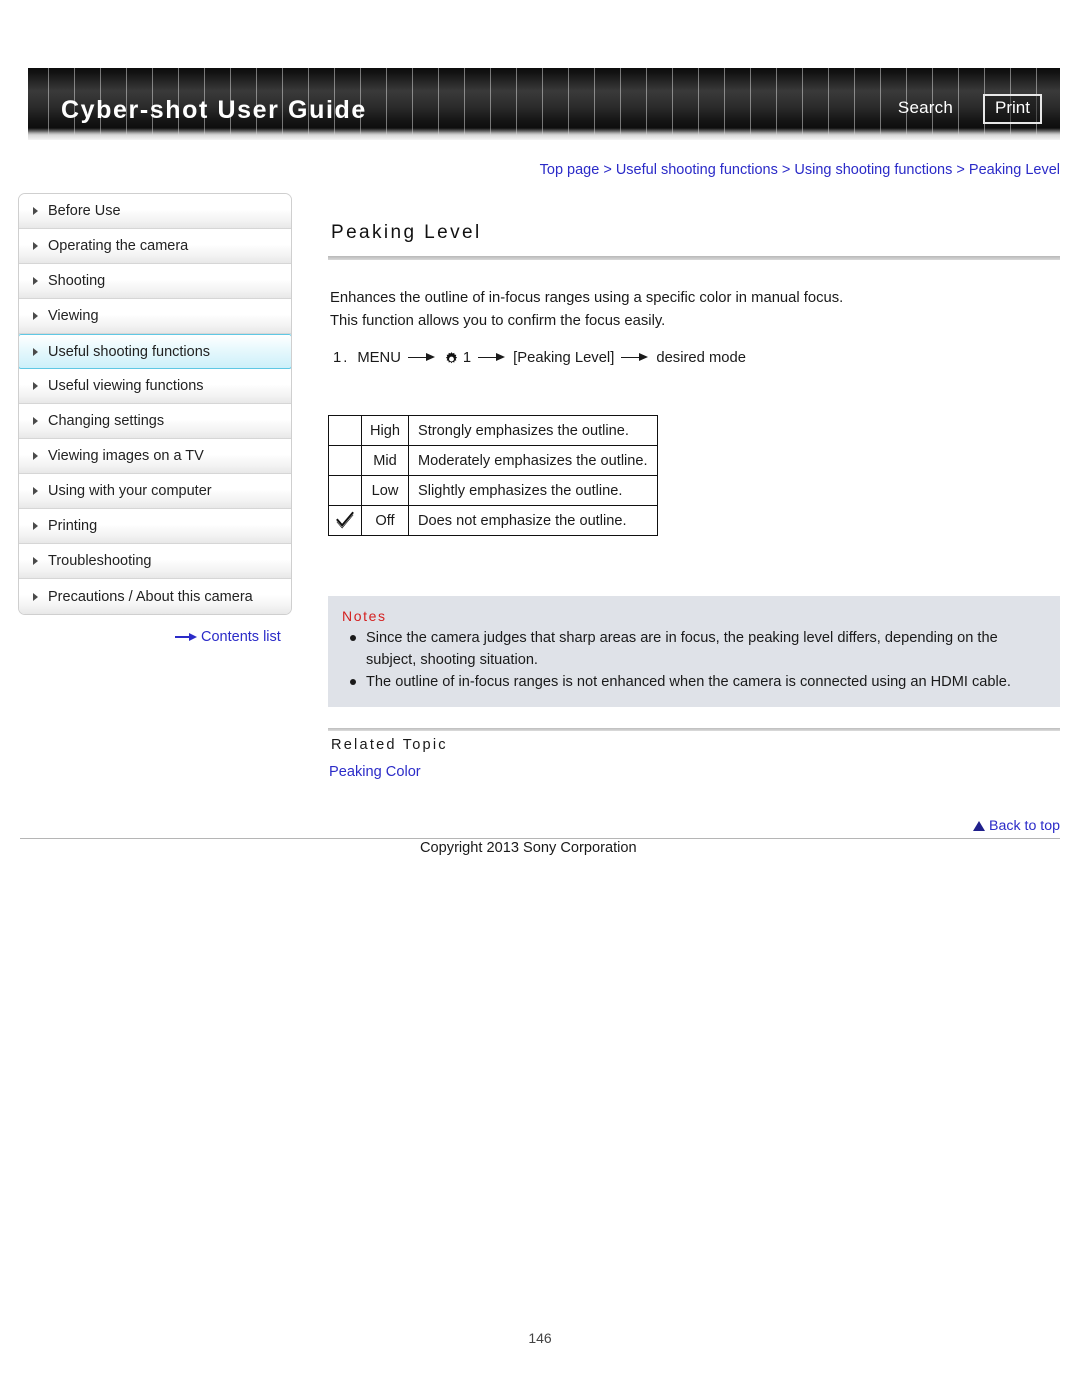 This screenshot has width=1080, height=1397. I want to click on related-topic-link-peaking-color: Peaking Color, so click(375, 772).